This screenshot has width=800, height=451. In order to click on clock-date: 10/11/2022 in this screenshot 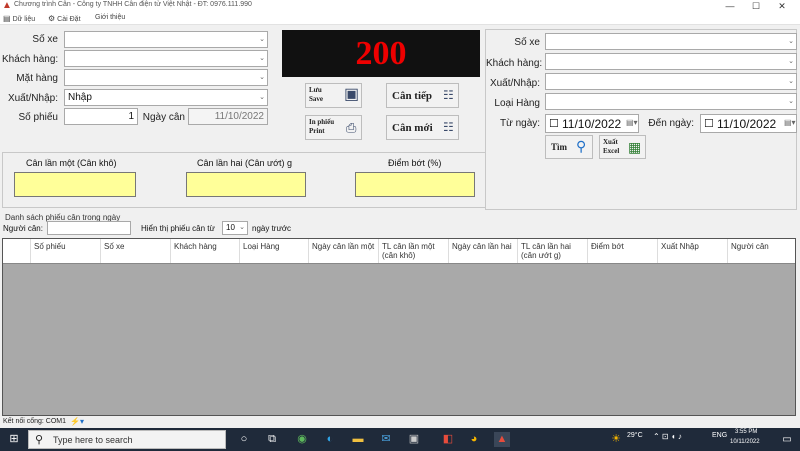, I will do `click(745, 442)`.